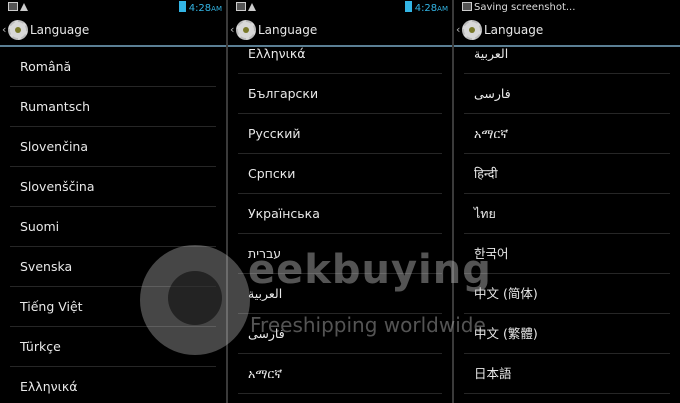 The height and width of the screenshot is (403, 680). Describe the element at coordinates (113, 107) in the screenshot. I see `language-item: Rumantsch` at that location.